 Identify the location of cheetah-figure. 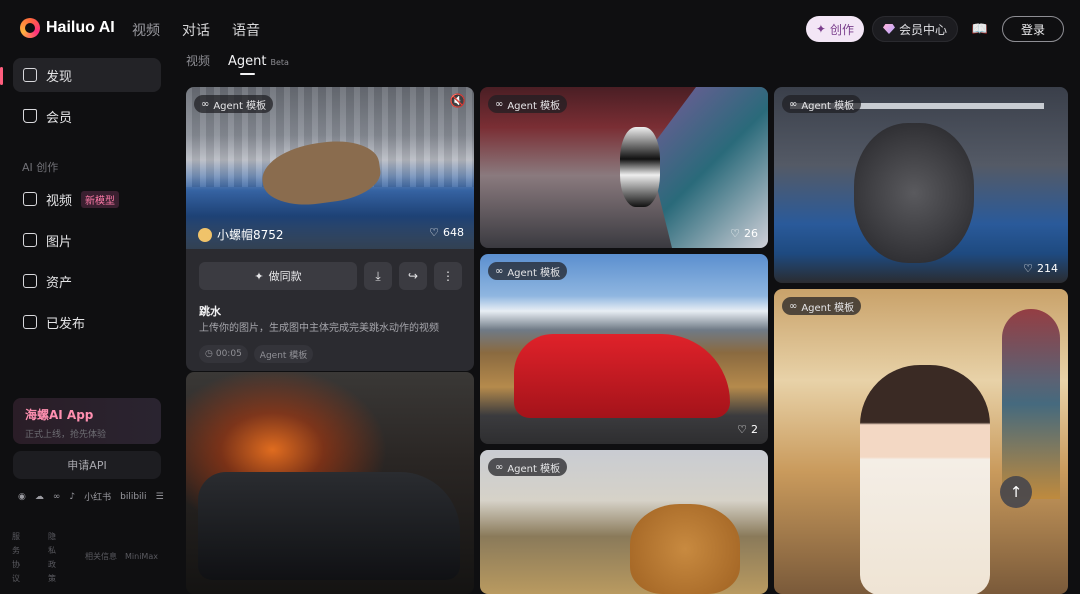
(685, 549).